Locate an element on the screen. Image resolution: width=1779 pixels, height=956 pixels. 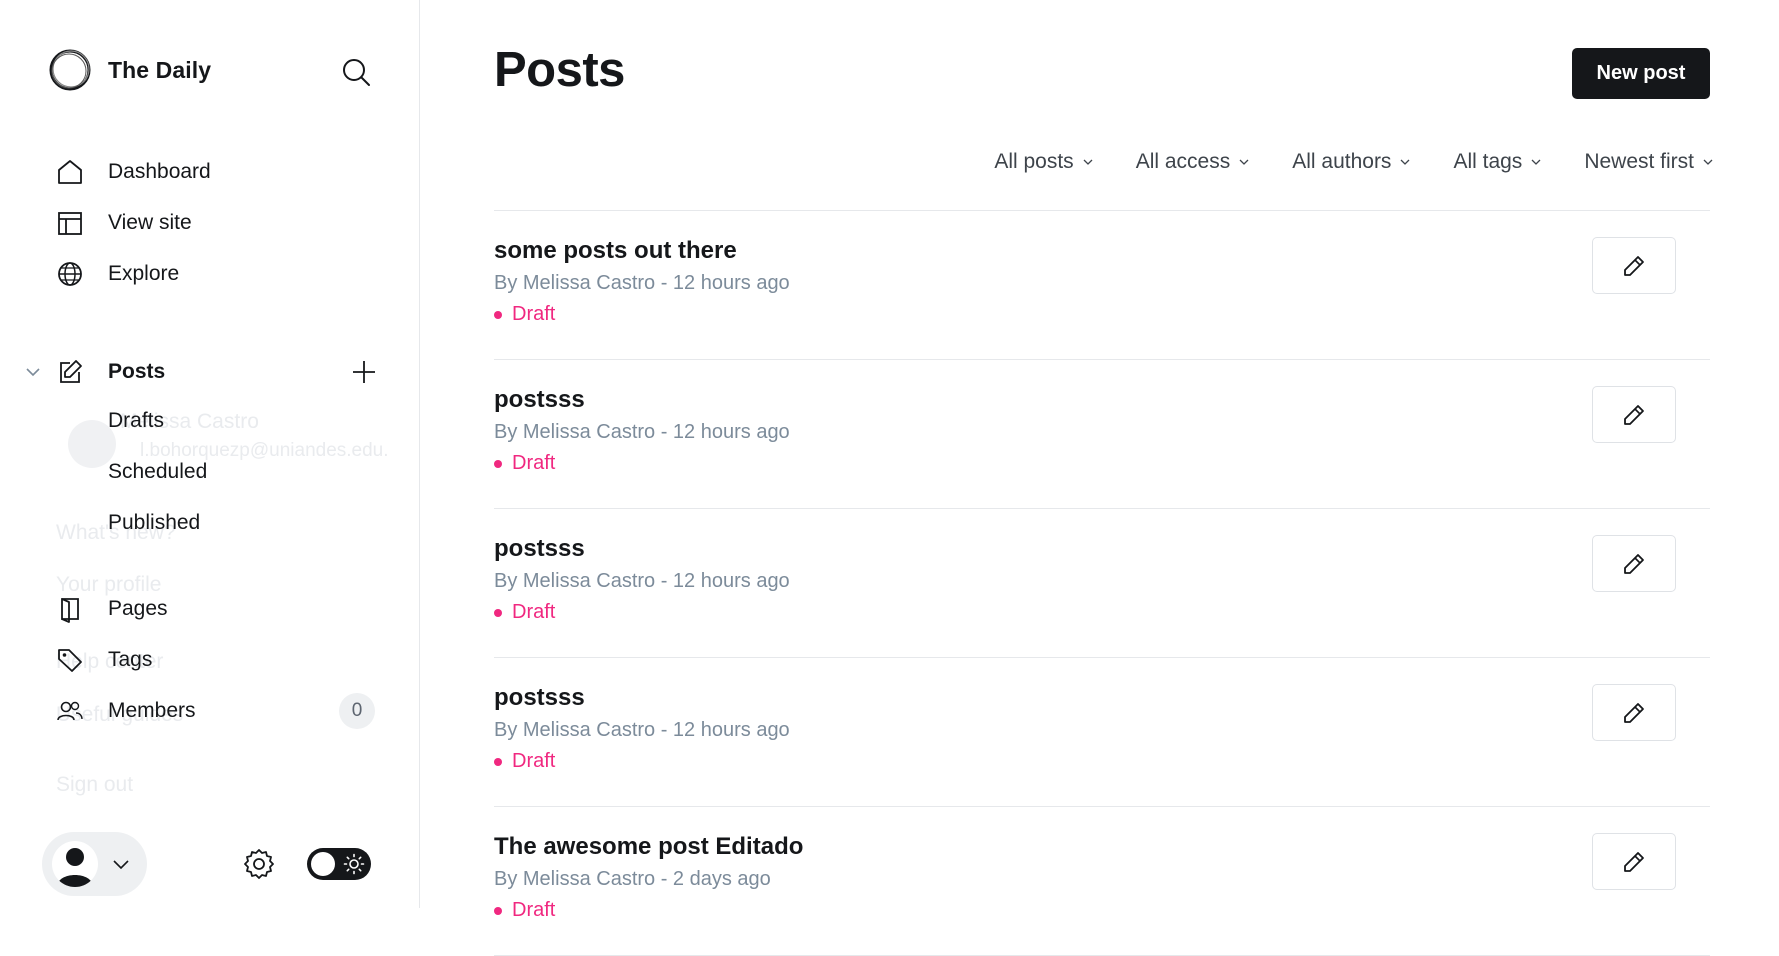
post-title: The awesome post Editado is located at coordinates (648, 847).